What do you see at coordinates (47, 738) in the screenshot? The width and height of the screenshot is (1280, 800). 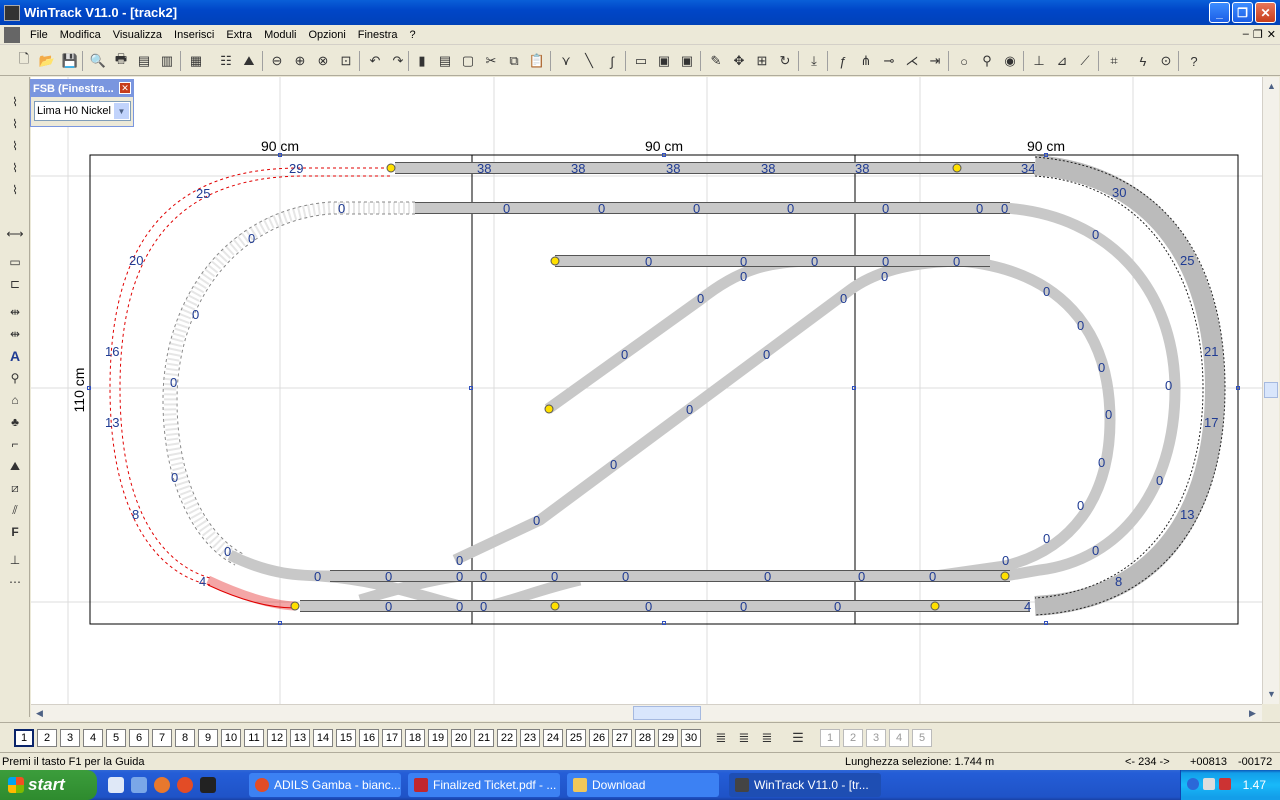 I see `layer-button-2: 2` at bounding box center [47, 738].